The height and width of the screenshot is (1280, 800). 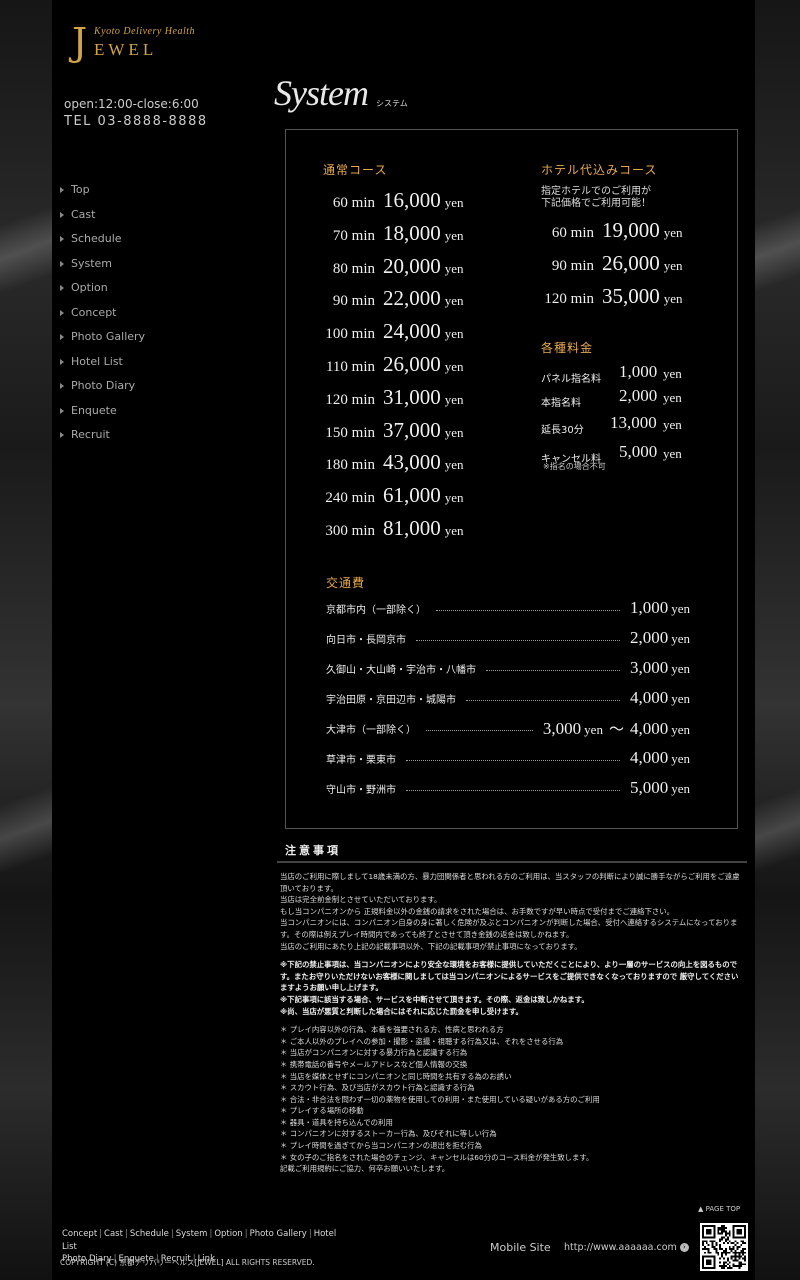 I want to click on background-decoration-right, so click(x=777, y=640).